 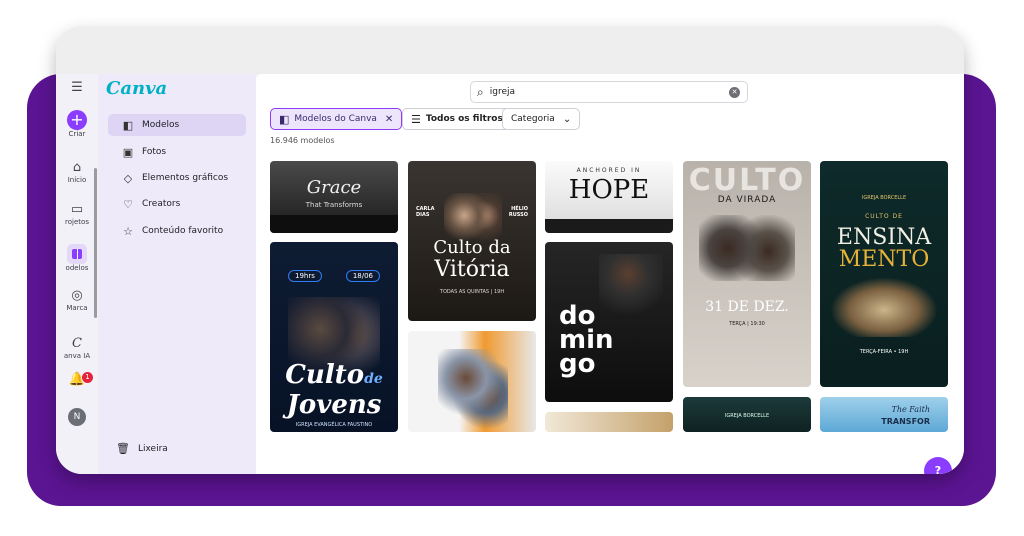 I want to click on rail-templates-label: odelos, so click(x=77, y=268).